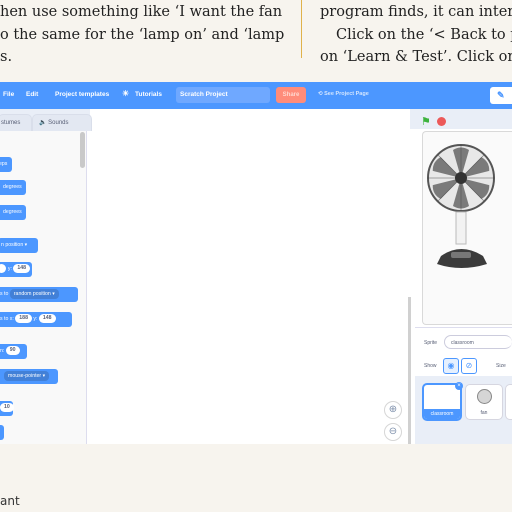  What do you see at coordinates (442, 414) in the screenshot?
I see `sprite-thumb-label: classroom` at bounding box center [442, 414].